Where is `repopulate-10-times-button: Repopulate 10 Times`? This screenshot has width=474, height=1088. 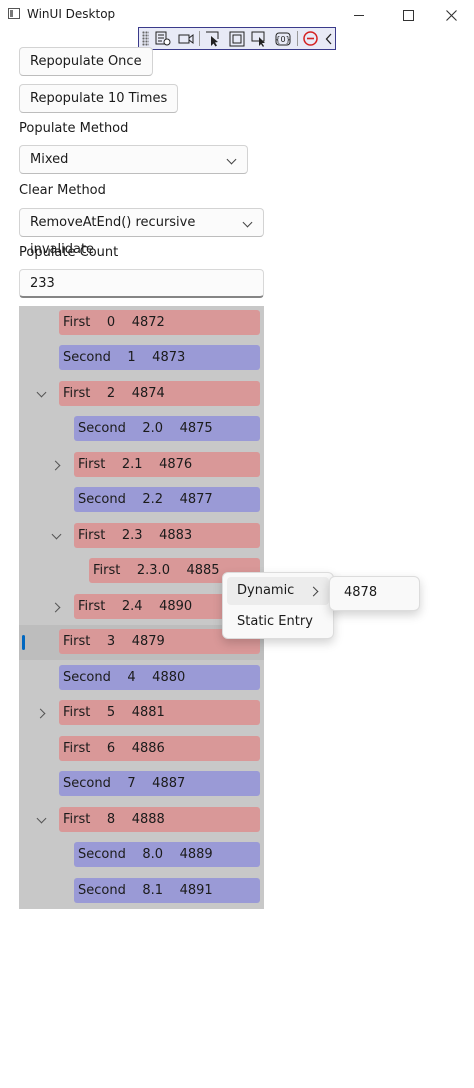
repopulate-10-times-button: Repopulate 10 Times is located at coordinates (99, 98).